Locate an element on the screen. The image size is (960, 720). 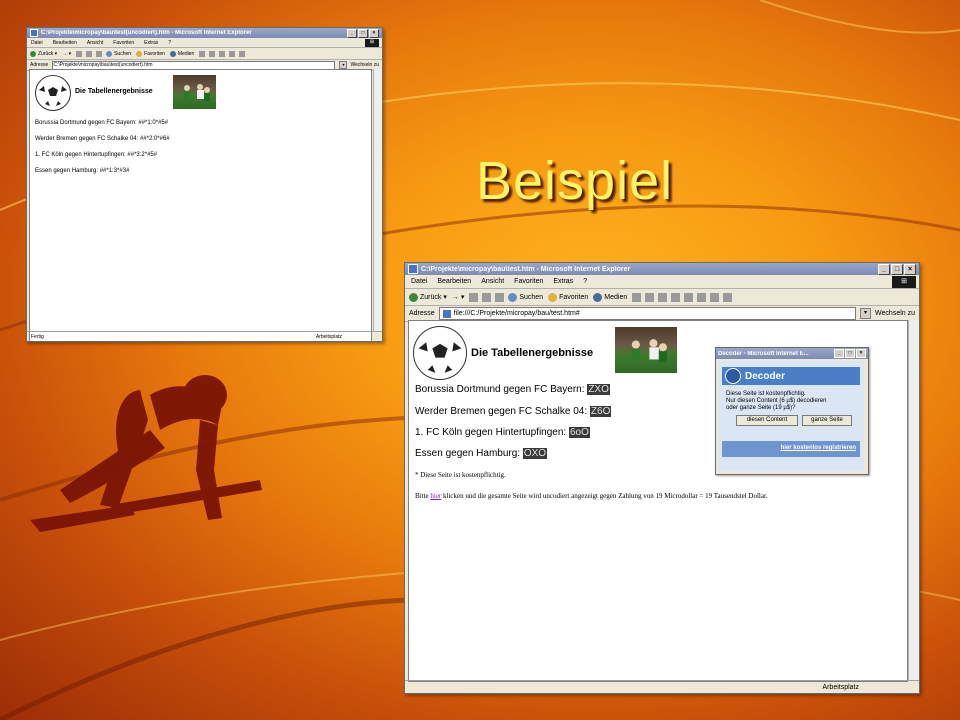
windows-logo-icon: ⊞ is located at coordinates (904, 282).